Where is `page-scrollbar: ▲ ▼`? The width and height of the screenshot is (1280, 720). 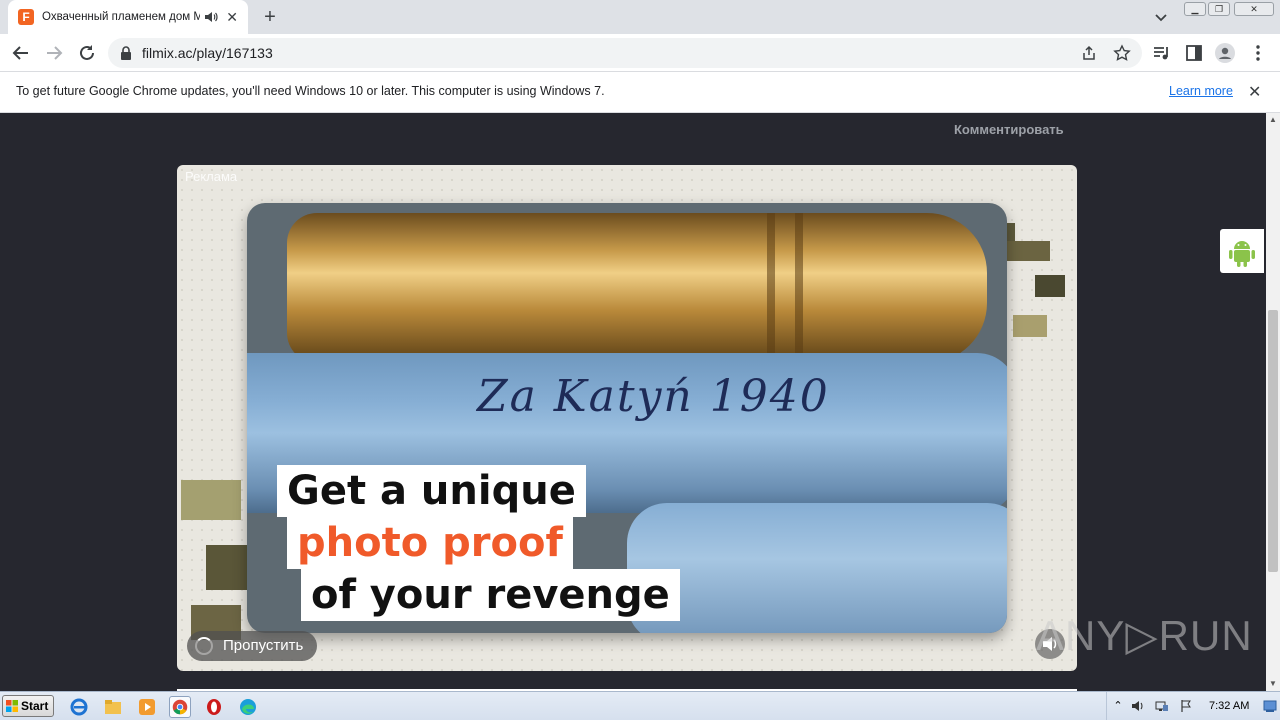 page-scrollbar: ▲ ▼ is located at coordinates (1273, 402).